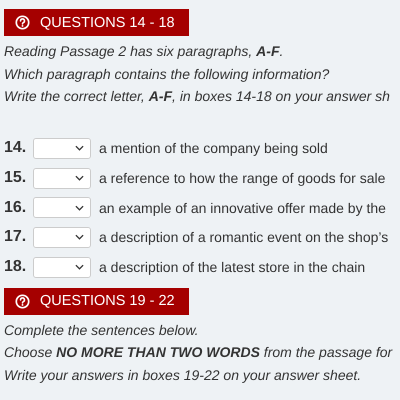  I want to click on question-number: 16., so click(16, 207).